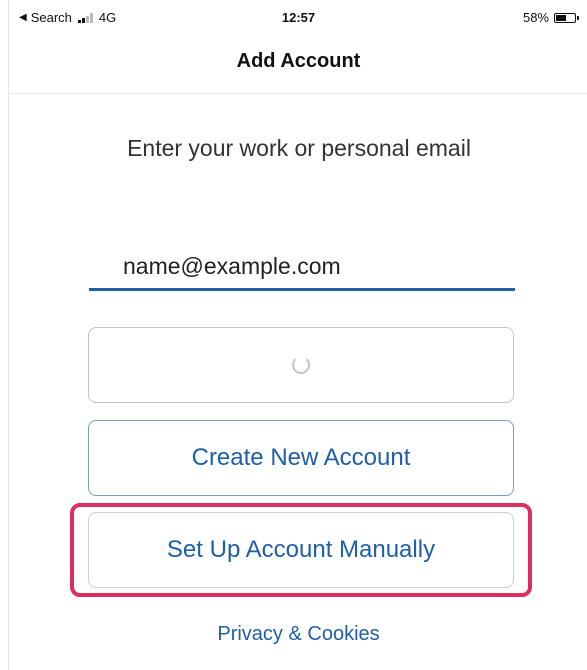 This screenshot has width=587, height=670. Describe the element at coordinates (298, 61) in the screenshot. I see `page-title: Add Account` at that location.